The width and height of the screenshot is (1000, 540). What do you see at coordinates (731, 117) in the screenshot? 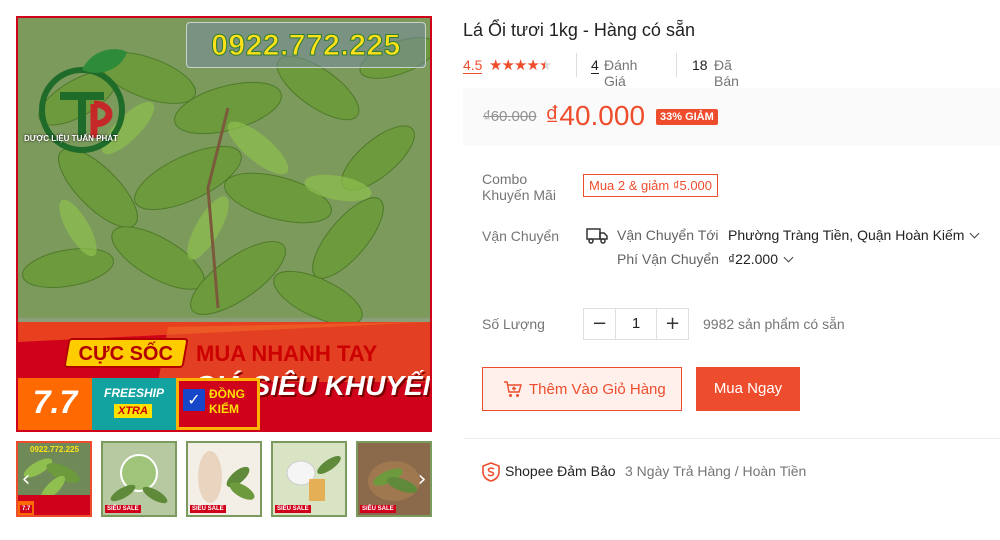
I see `price-box: ₫60.000 ₫40.000 33% GIẢM` at bounding box center [731, 117].